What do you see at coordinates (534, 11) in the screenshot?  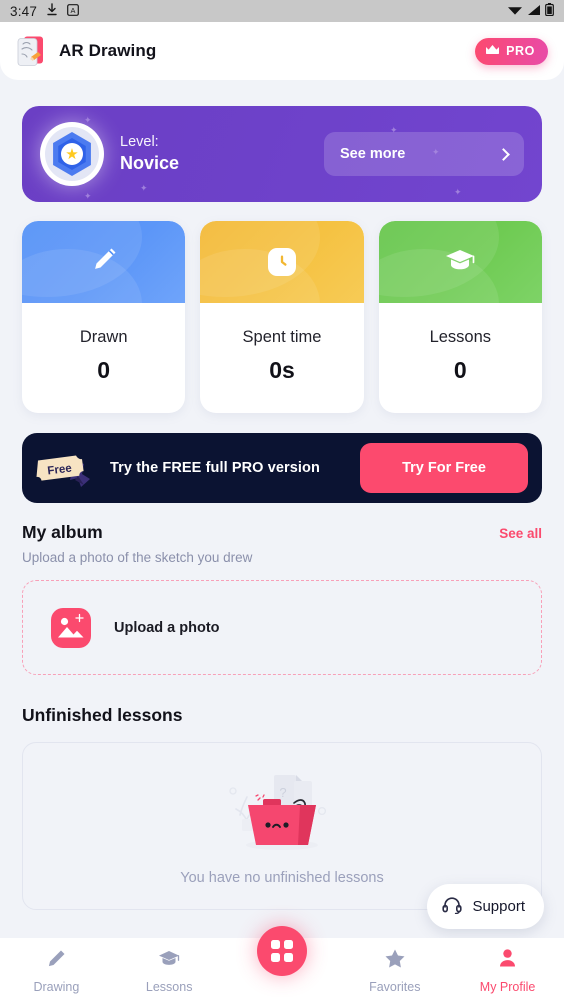 I see `signal-icon` at bounding box center [534, 11].